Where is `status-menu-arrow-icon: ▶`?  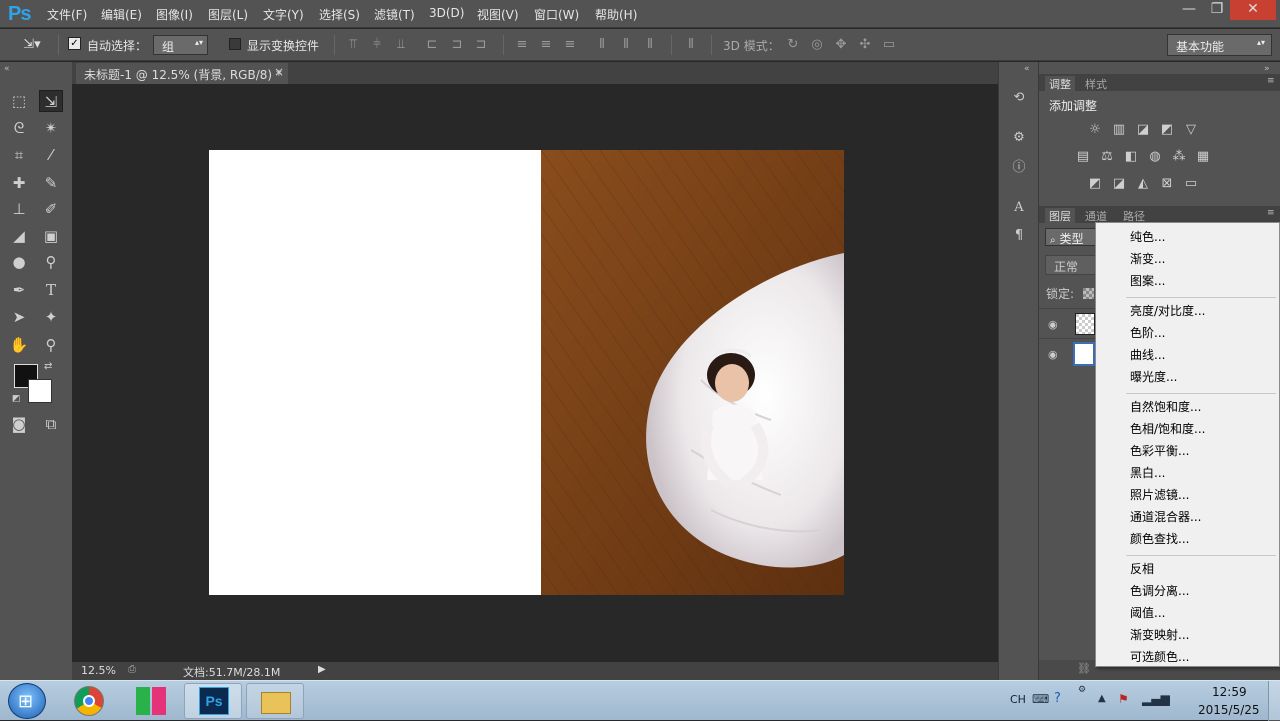
status-menu-arrow-icon: ▶ is located at coordinates (322, 669).